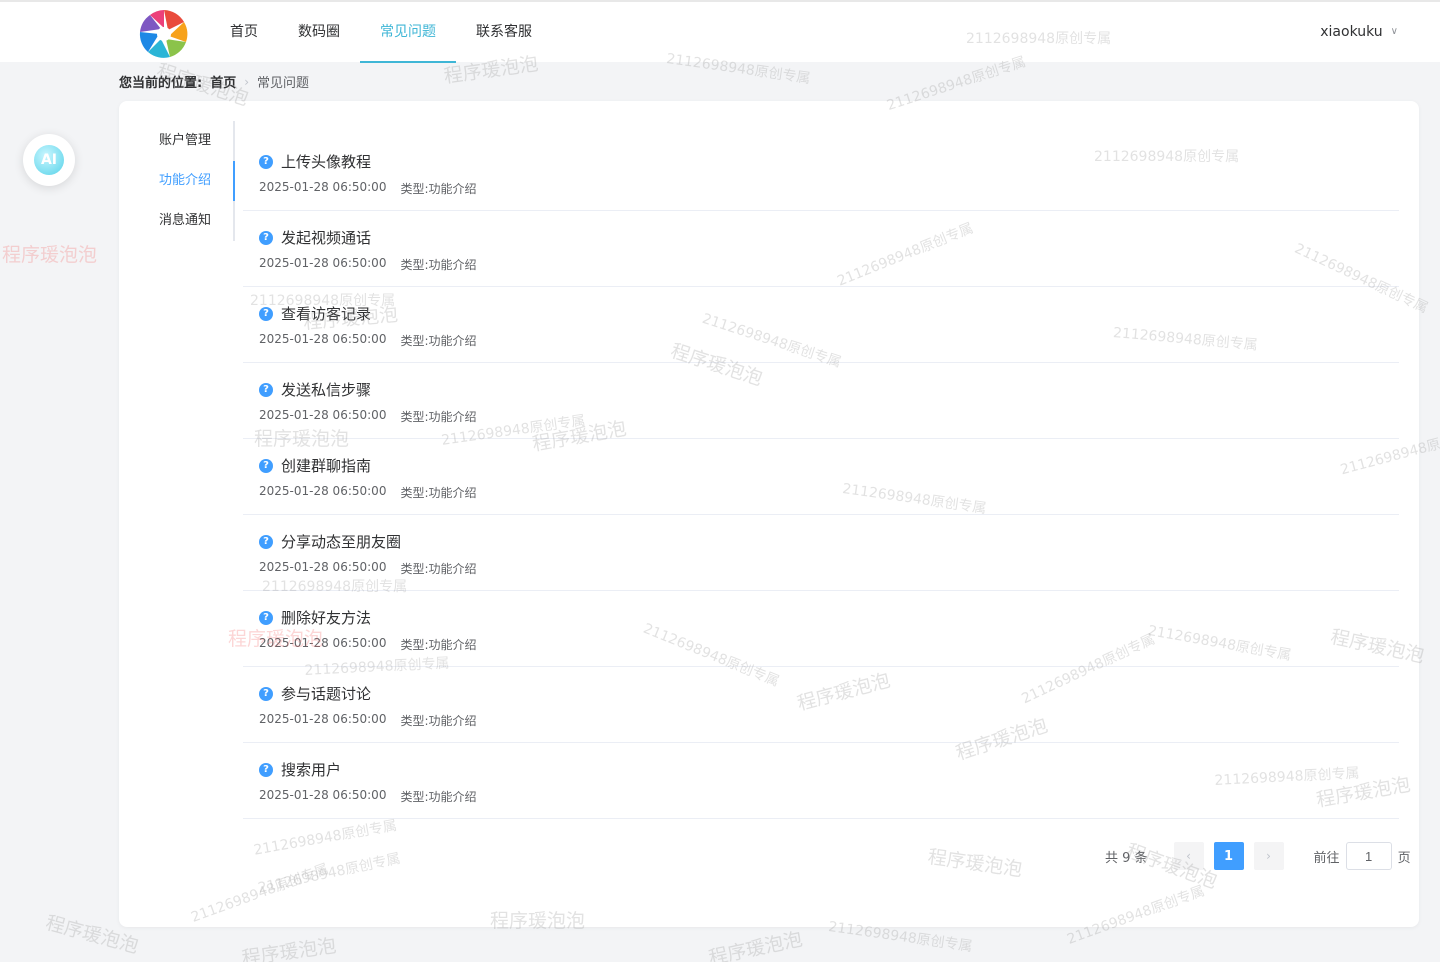  What do you see at coordinates (1351, 32) in the screenshot?
I see `username: xiaokuku` at bounding box center [1351, 32].